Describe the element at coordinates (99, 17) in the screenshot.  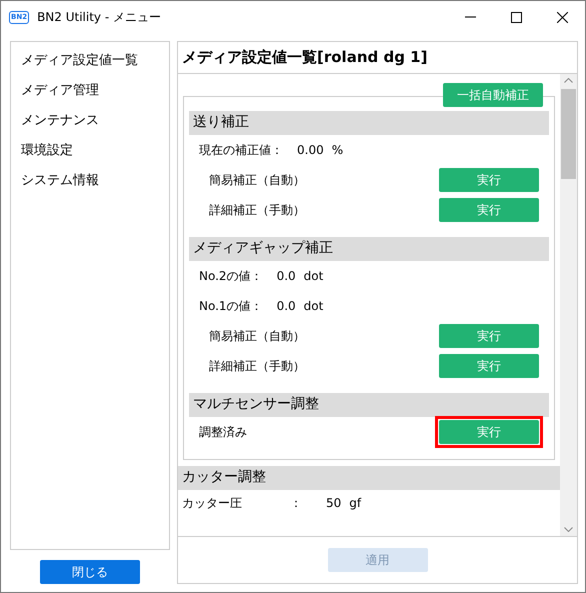
I see `window-title: BN2 Utility - メニュー` at that location.